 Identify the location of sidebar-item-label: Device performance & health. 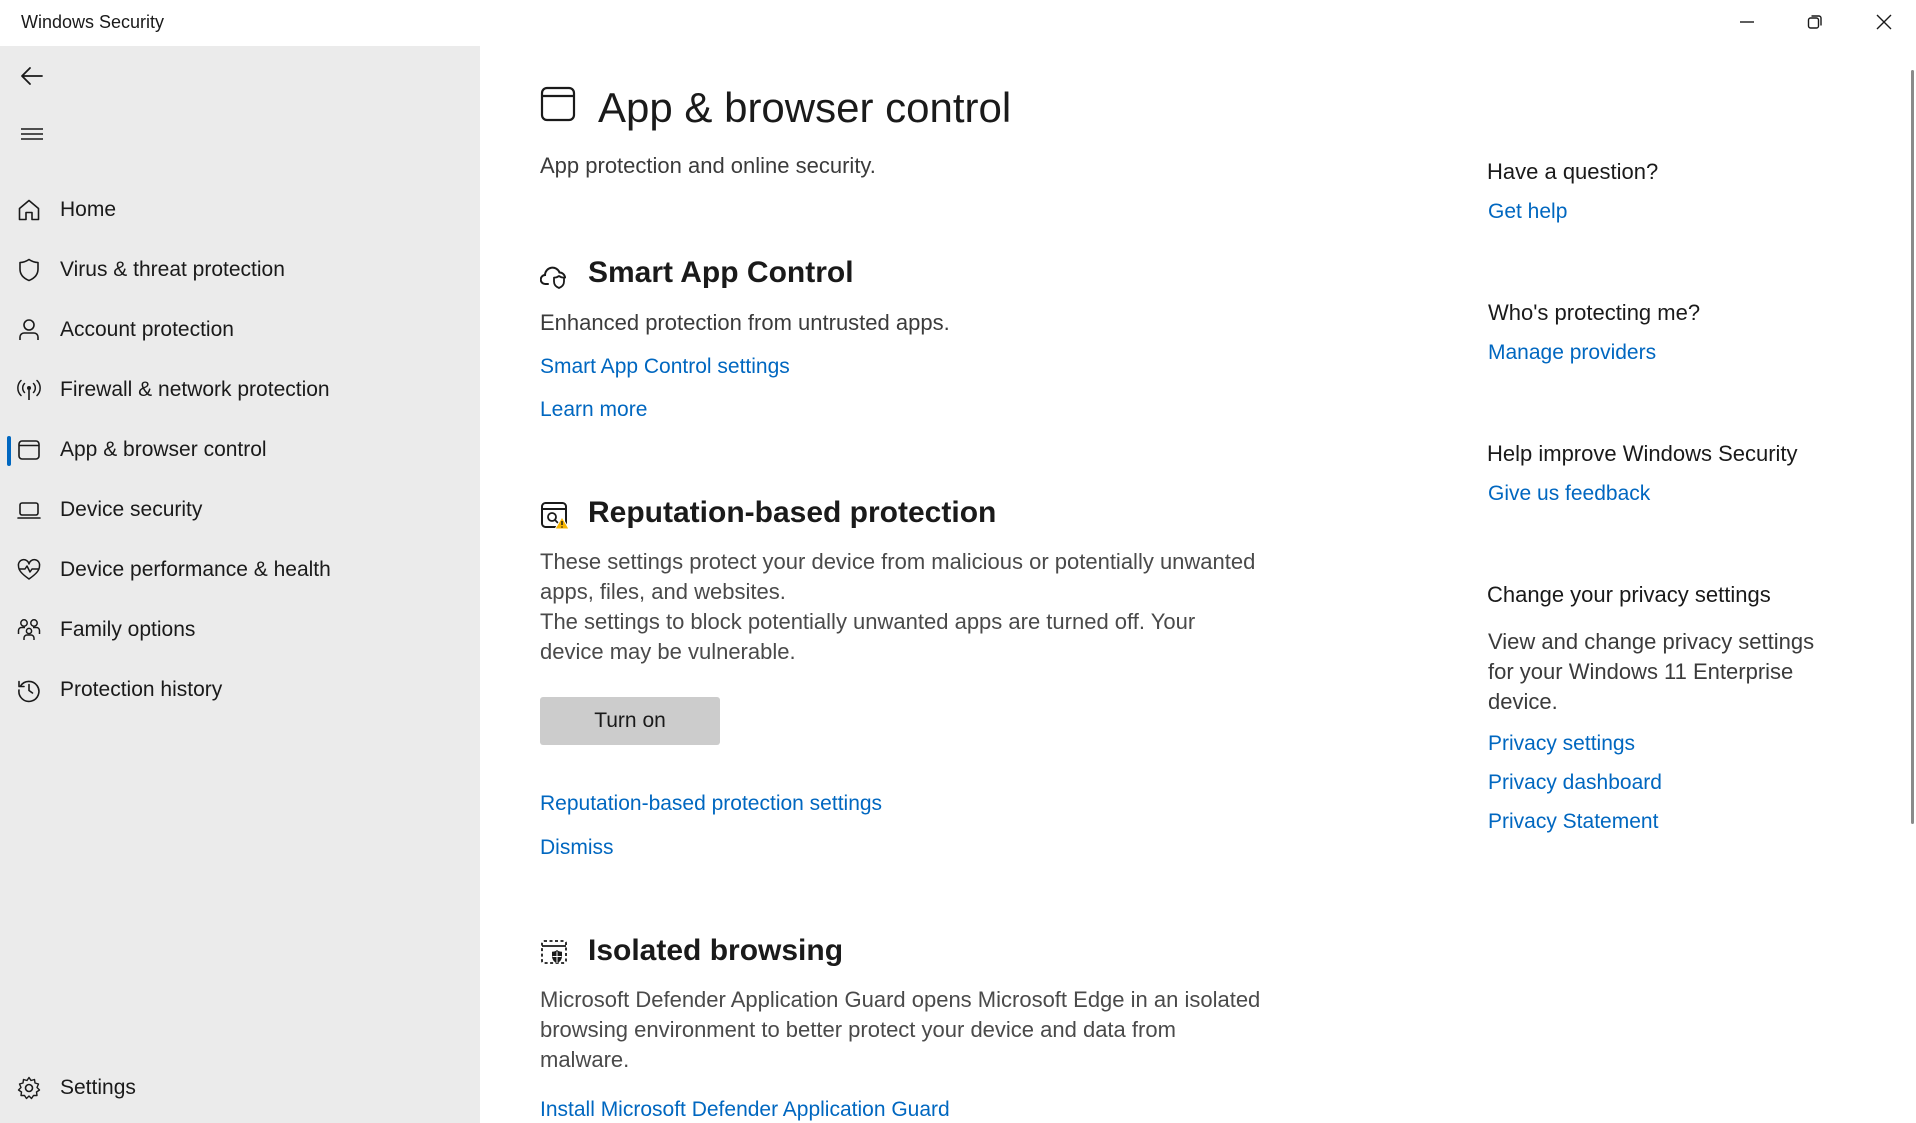
(195, 569).